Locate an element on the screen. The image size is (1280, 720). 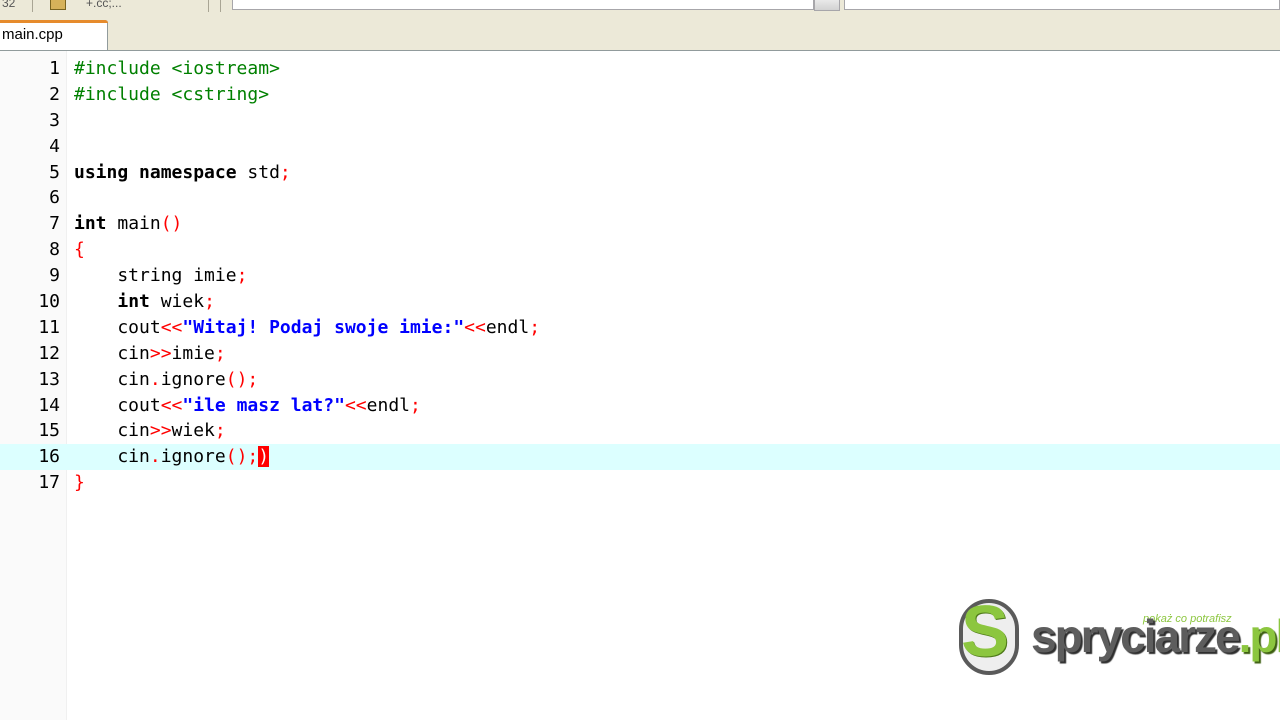
line-code: cin.ignore();) is located at coordinates (172, 457).